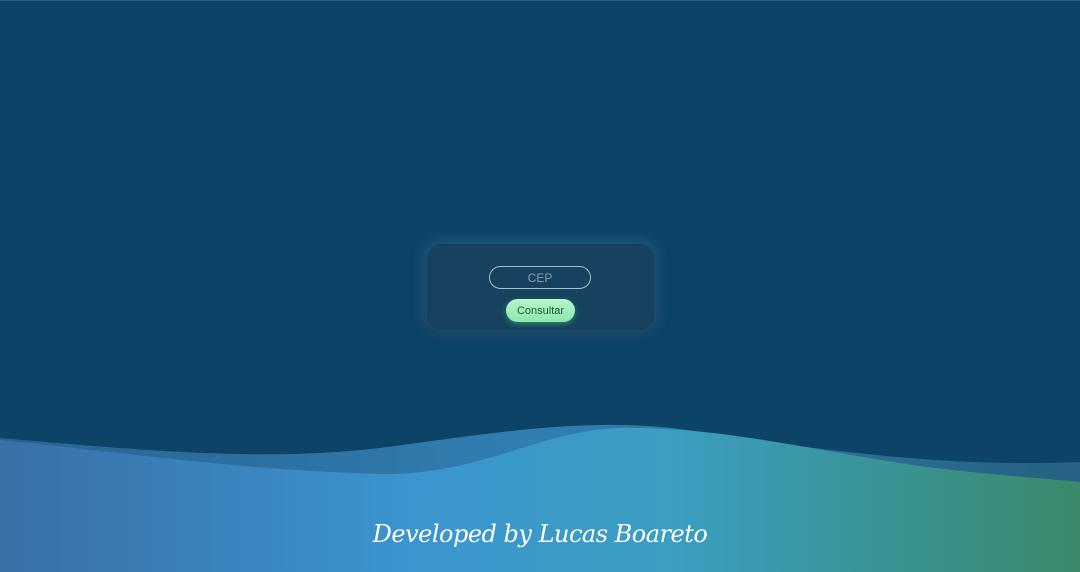 This screenshot has height=572, width=1080. Describe the element at coordinates (540, 310) in the screenshot. I see `consult-button: Consultar` at that location.